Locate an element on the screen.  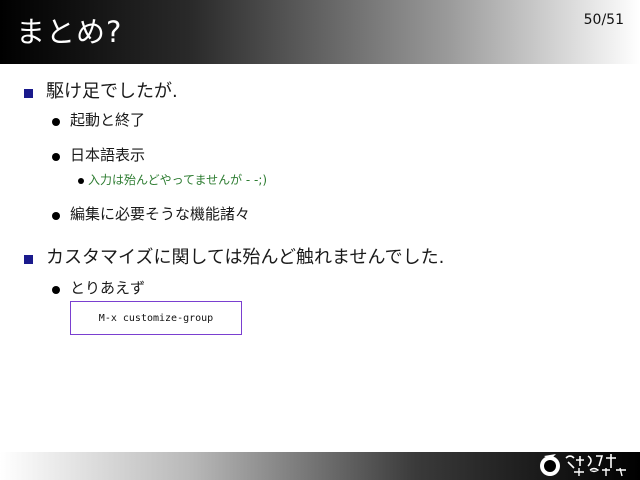
sub-bullet-text: 起動と終了 is located at coordinates (108, 120).